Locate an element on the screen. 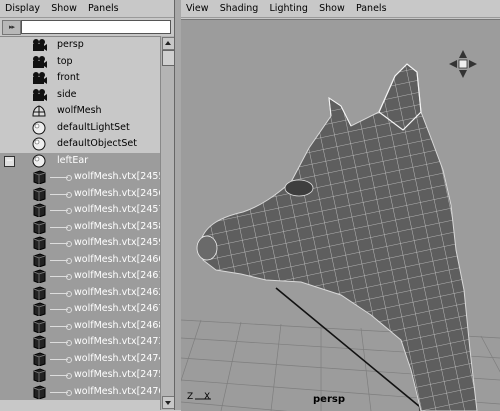 The height and width of the screenshot is (411, 500). outliner-vertex-item: wolfMesh.vtx[2476] is located at coordinates (80, 391).